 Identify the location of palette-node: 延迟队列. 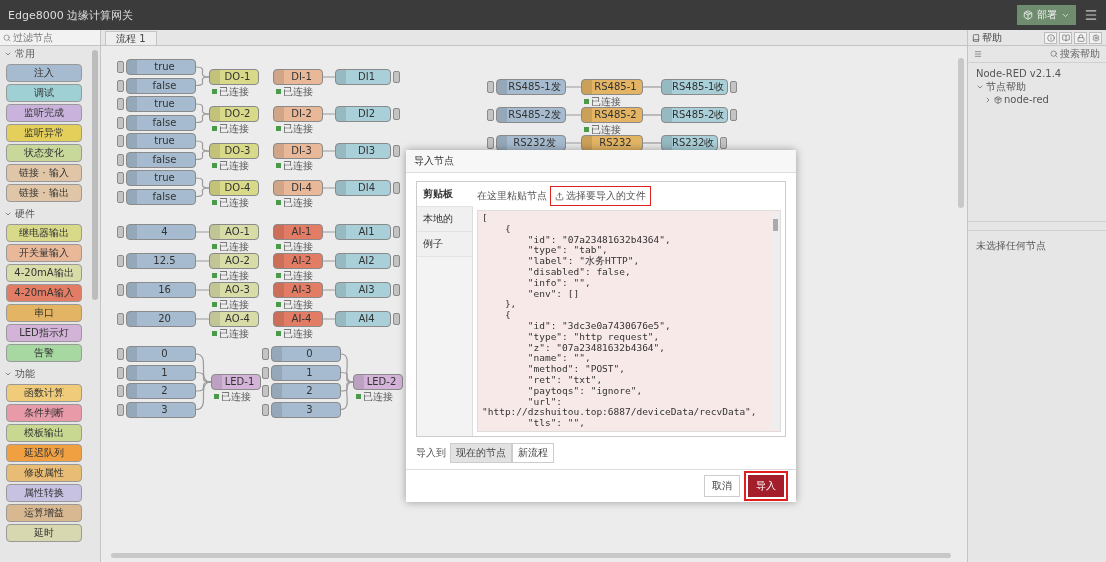
(44, 453).